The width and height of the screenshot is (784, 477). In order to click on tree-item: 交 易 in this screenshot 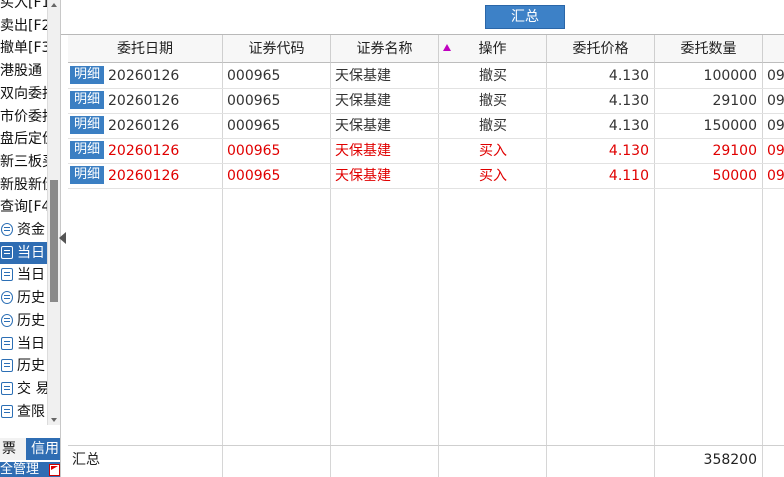, I will do `click(23, 389)`.